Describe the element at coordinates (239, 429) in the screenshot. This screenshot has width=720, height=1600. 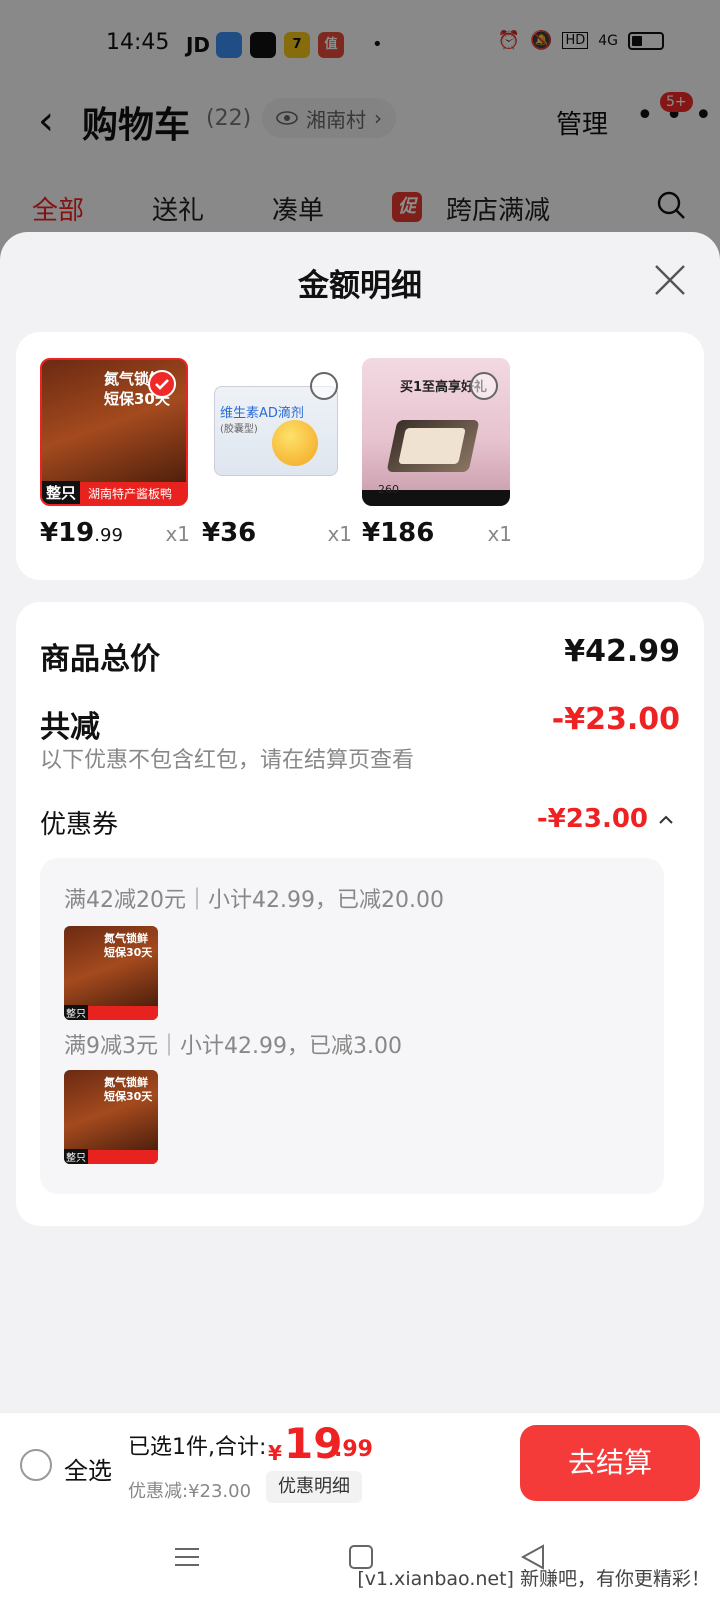
I see `thumb-text: (胶囊型)` at that location.